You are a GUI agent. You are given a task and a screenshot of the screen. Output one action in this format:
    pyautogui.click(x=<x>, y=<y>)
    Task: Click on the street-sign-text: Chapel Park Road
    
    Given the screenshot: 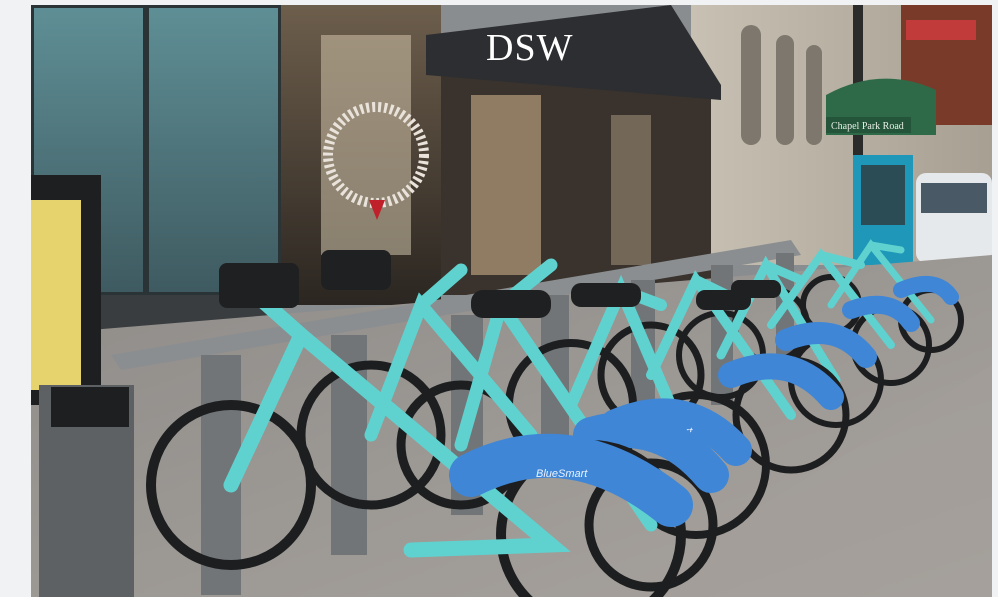 What is the action you would take?
    pyautogui.click(x=867, y=126)
    